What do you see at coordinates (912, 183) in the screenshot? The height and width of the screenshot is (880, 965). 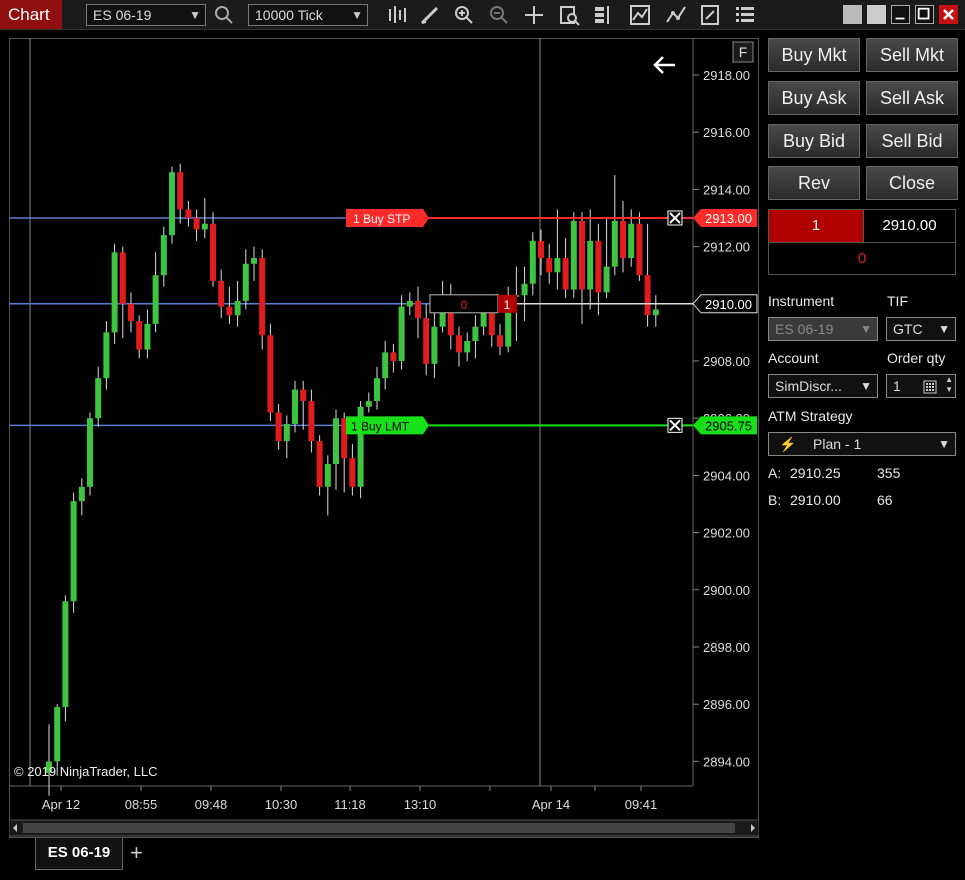 I see `close-position-button: Close` at bounding box center [912, 183].